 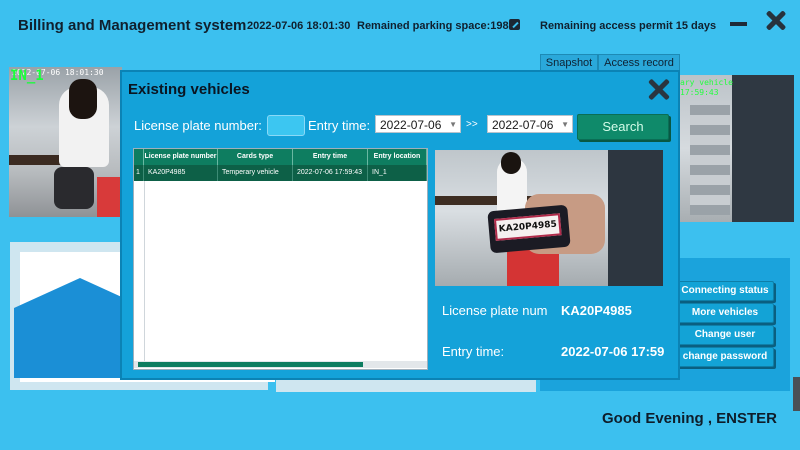 I want to click on entry-time-detail-label: Entry time:, so click(x=473, y=351).